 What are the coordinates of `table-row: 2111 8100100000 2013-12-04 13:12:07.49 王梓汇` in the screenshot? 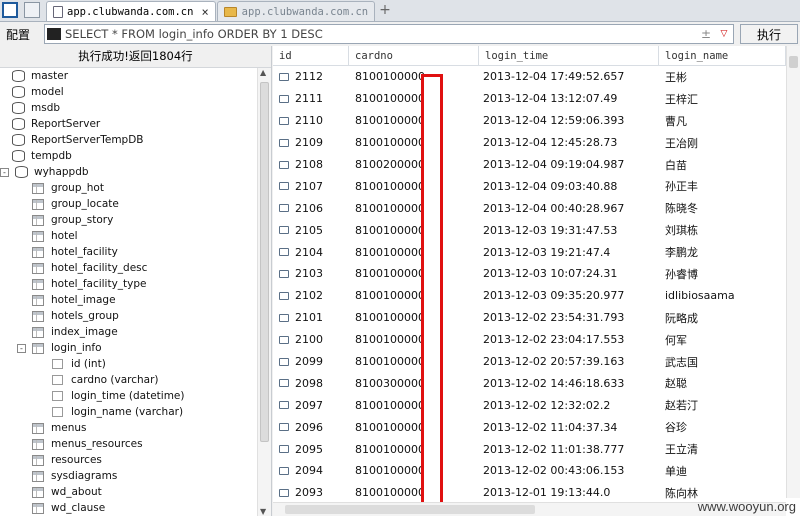 It's located at (536, 99).